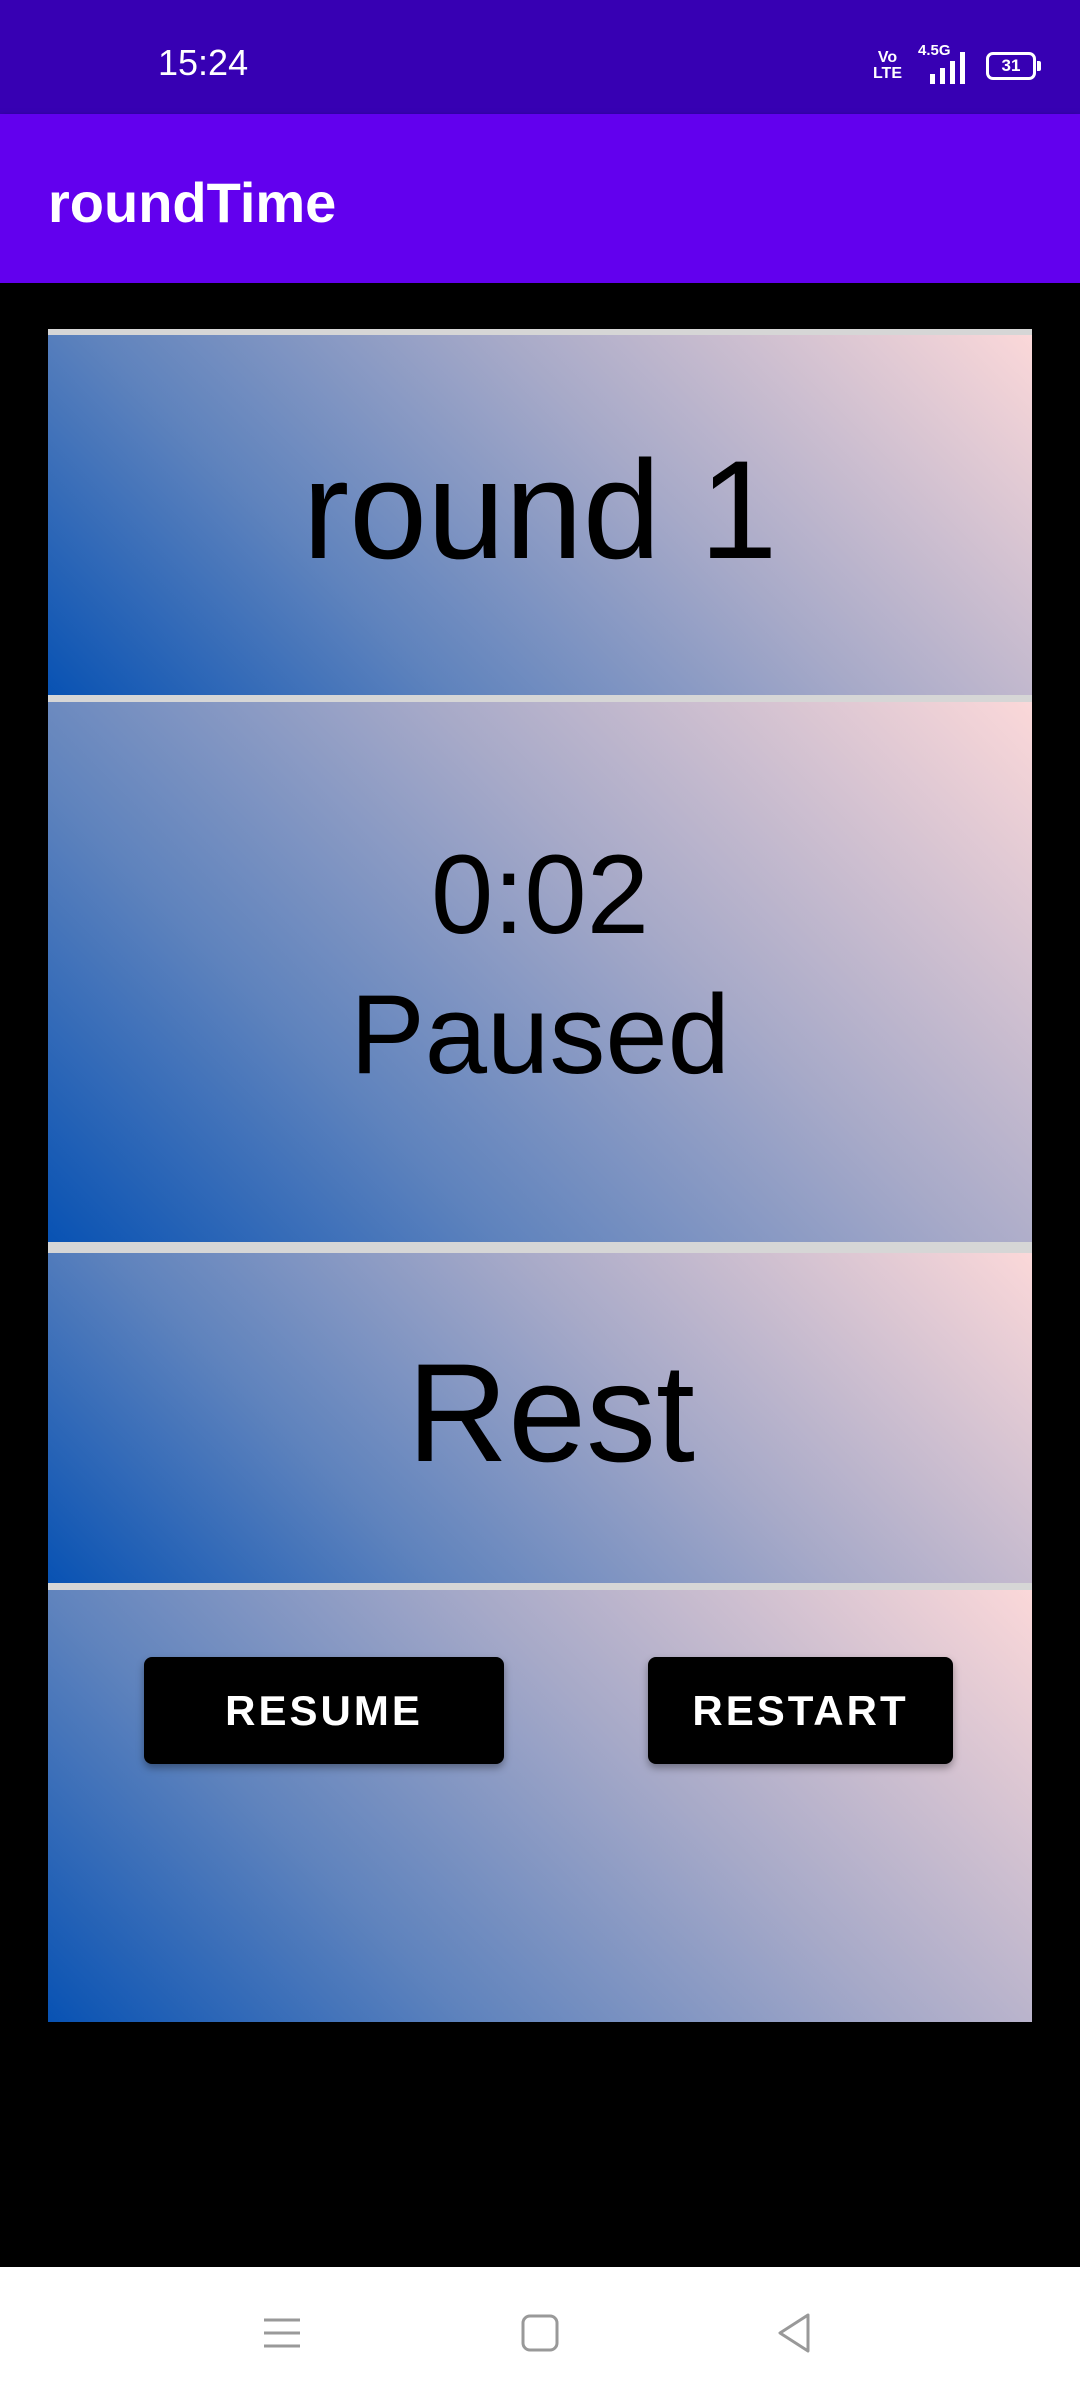 The width and height of the screenshot is (1080, 2400). Describe the element at coordinates (203, 62) in the screenshot. I see `status-time: 15:24` at that location.